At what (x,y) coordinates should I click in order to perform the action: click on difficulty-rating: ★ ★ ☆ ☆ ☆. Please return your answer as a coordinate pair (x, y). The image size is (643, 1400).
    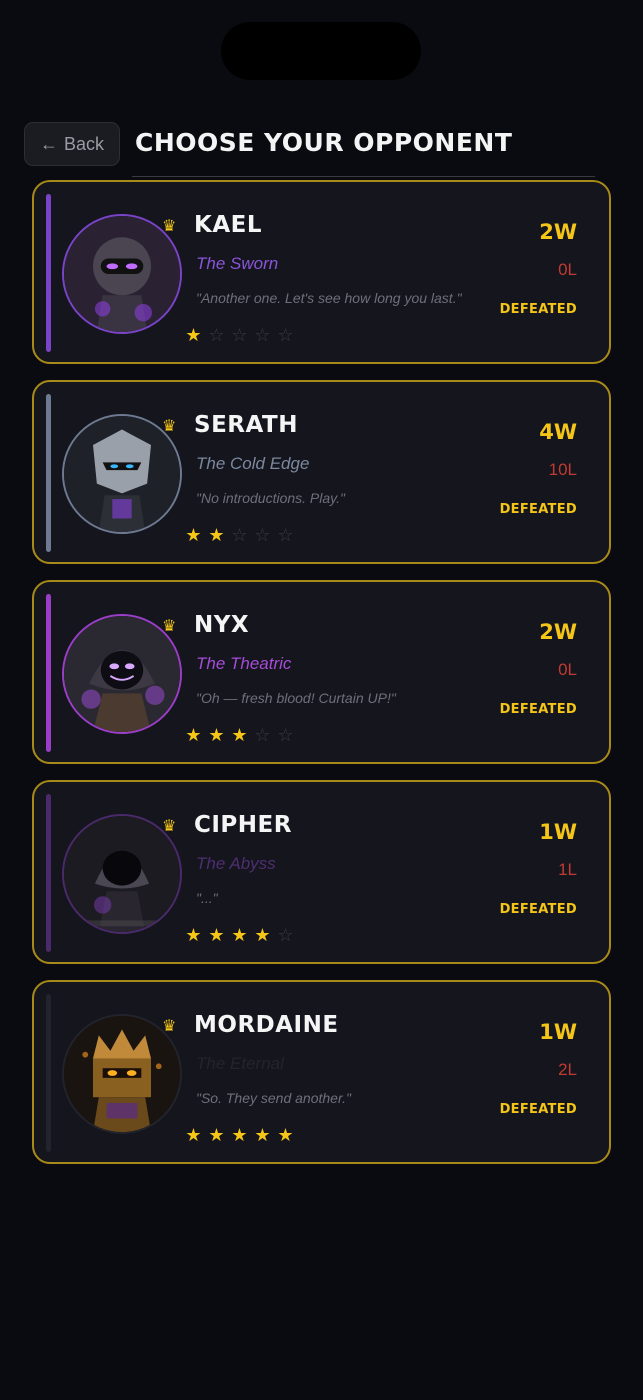
    Looking at the image, I should click on (239, 536).